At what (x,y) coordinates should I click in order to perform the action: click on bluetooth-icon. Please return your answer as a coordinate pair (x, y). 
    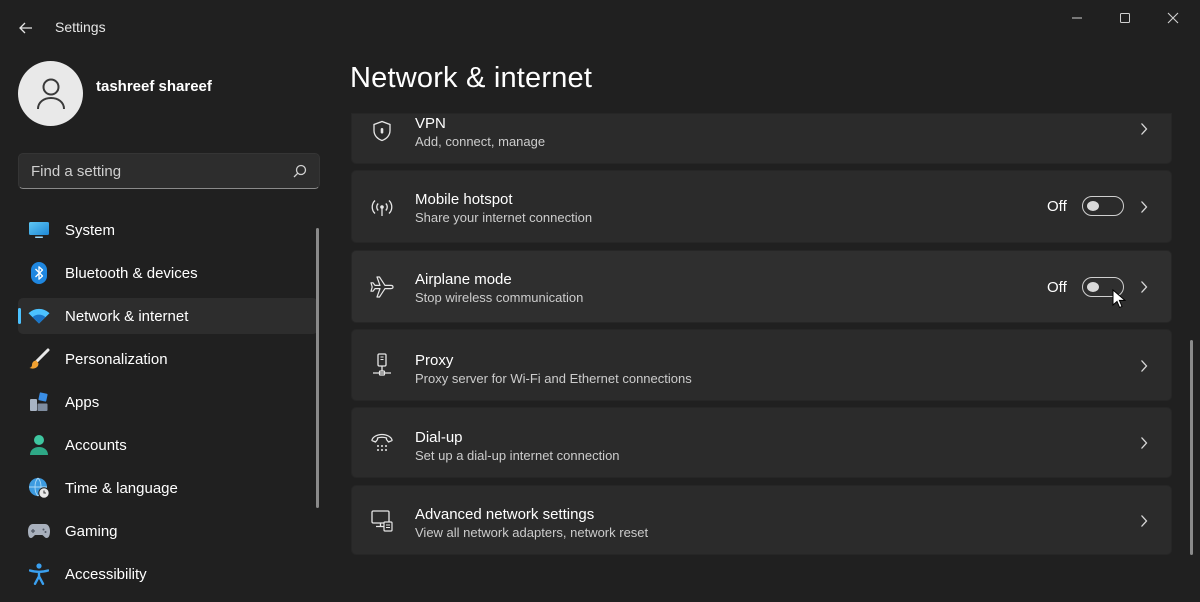
    Looking at the image, I should click on (39, 273).